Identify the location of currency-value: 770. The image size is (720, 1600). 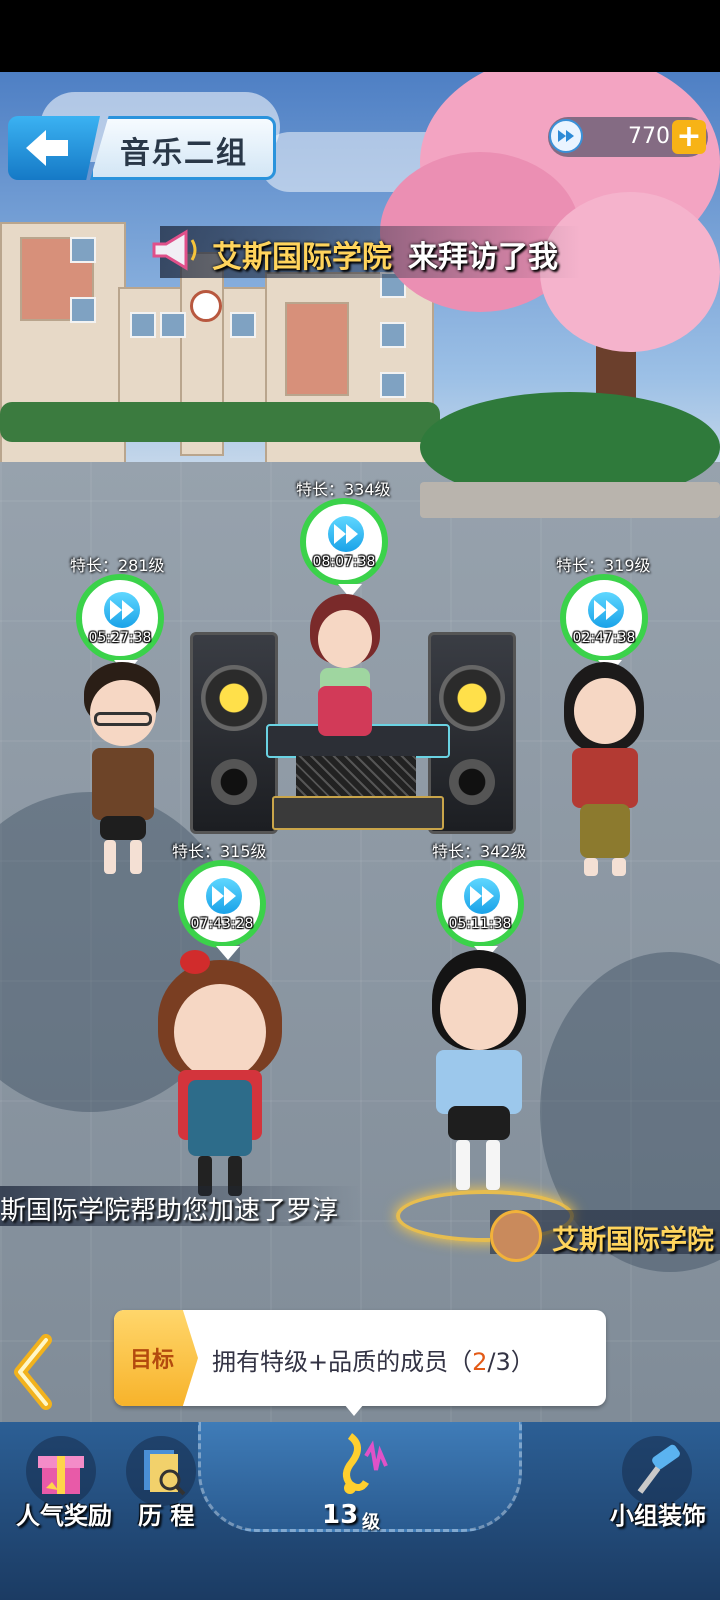
(649, 136).